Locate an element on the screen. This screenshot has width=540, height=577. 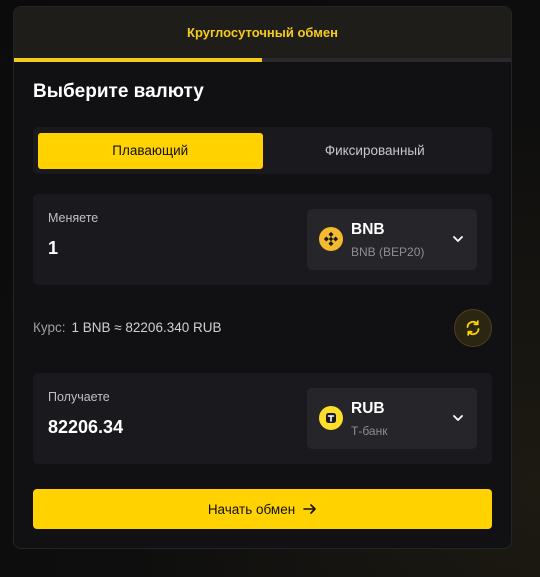
send-panel: Меняете 1 BNB BNB (BEP20) is located at coordinates (262, 239).